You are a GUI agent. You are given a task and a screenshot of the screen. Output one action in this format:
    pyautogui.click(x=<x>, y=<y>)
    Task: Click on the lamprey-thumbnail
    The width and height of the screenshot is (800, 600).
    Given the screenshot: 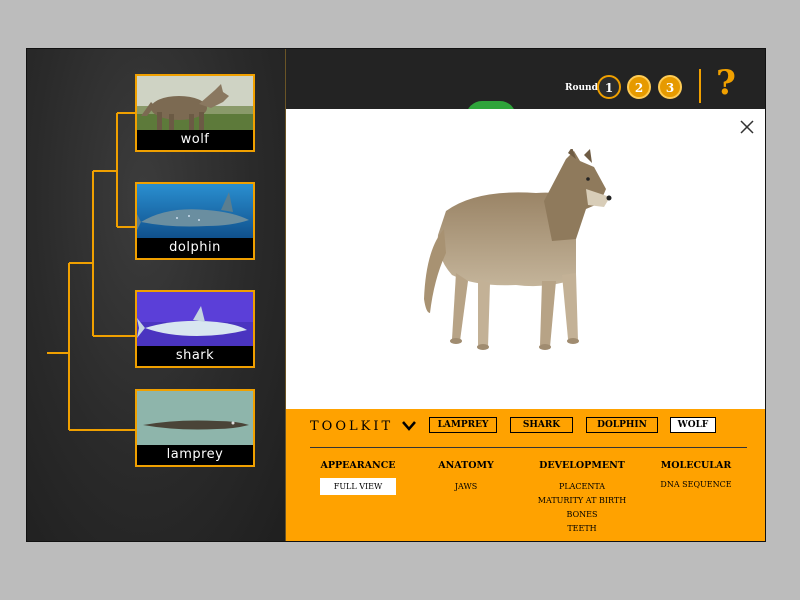 What is the action you would take?
    pyautogui.click(x=195, y=419)
    